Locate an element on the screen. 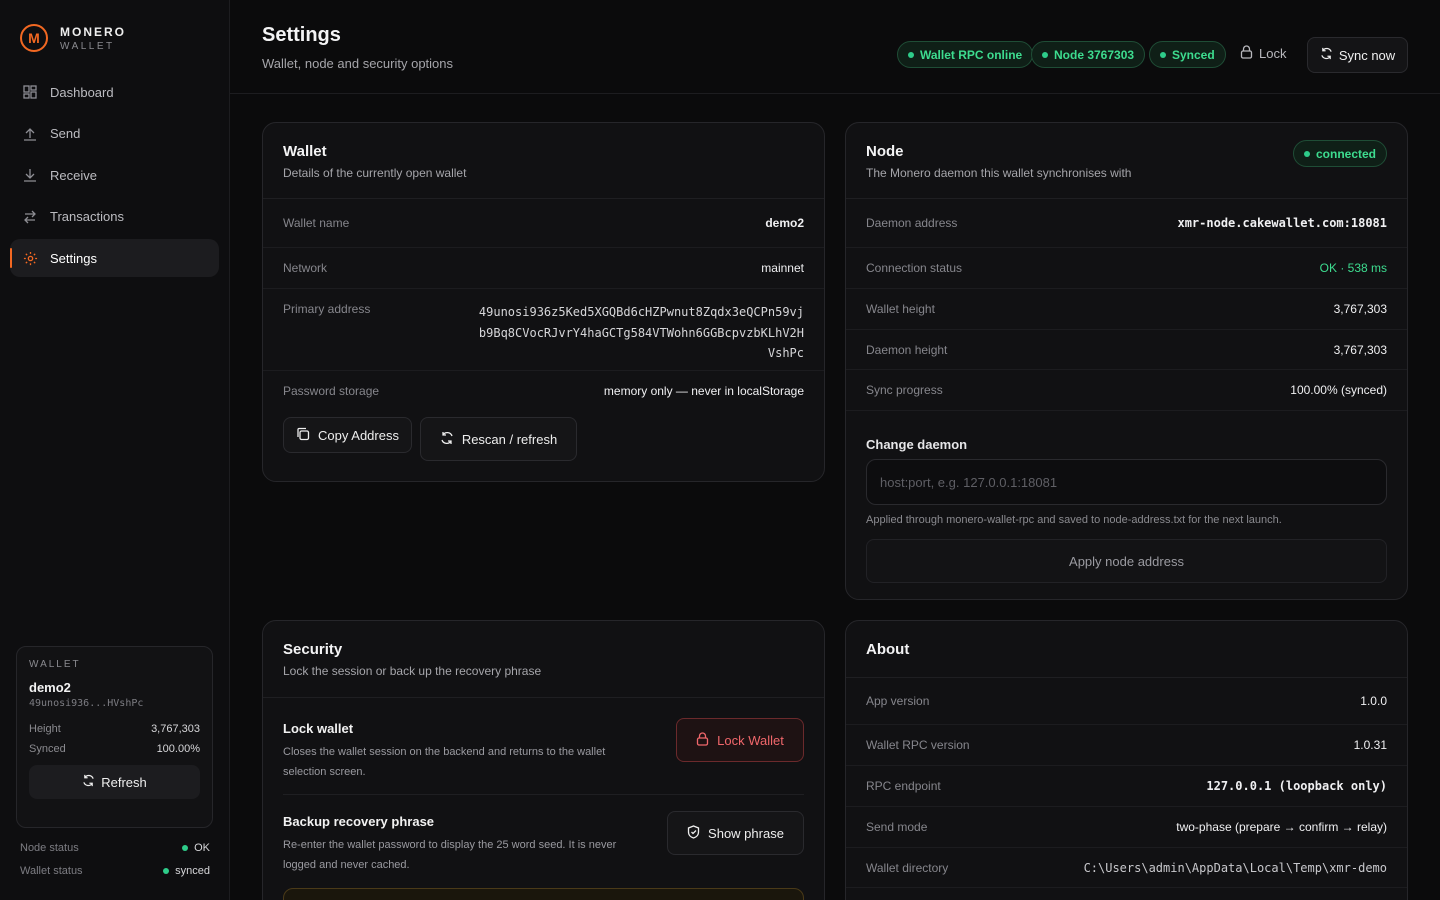 The height and width of the screenshot is (900, 1440). wallet-status-value: synced is located at coordinates (192, 871).